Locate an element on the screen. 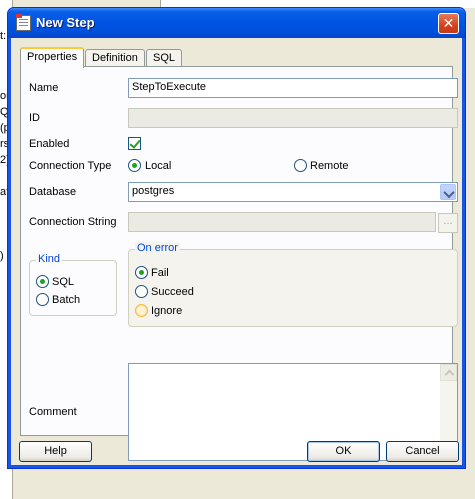  on-error-group: On error Fail Succeed Ignore is located at coordinates (293, 284).